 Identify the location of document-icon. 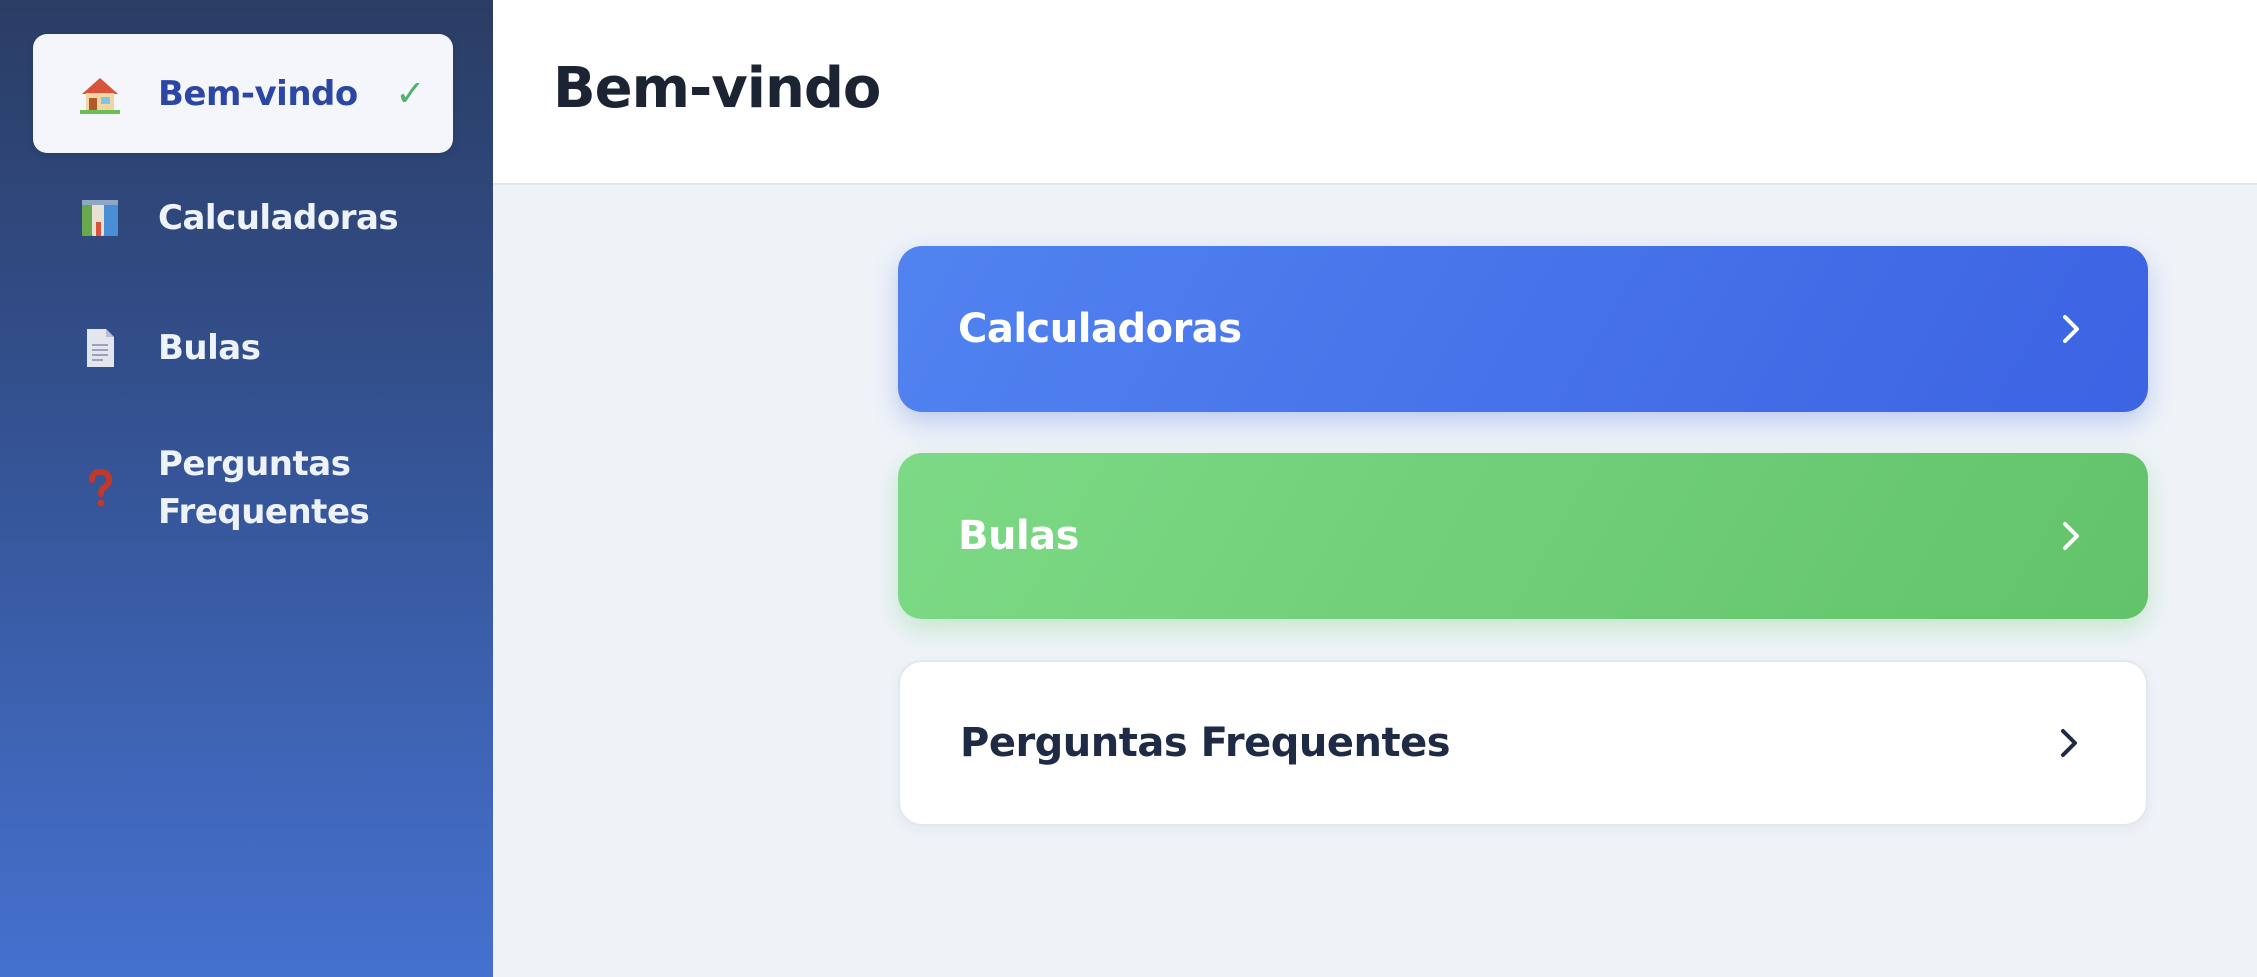
(100, 348).